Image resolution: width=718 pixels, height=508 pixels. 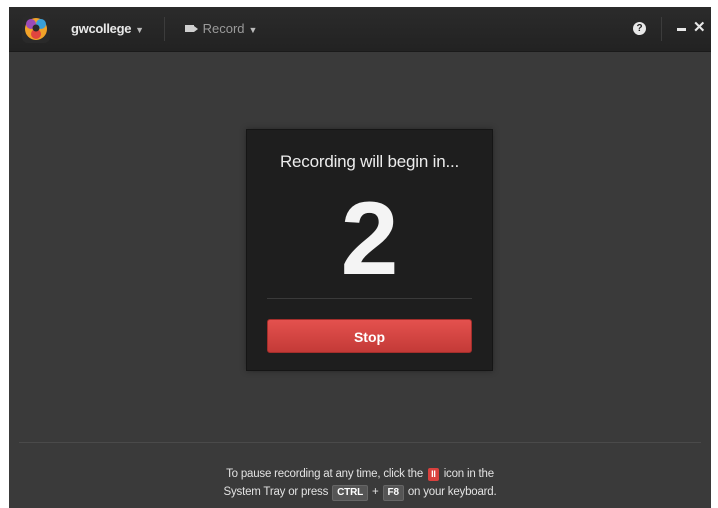 I want to click on pause-icon: II, so click(x=433, y=474).